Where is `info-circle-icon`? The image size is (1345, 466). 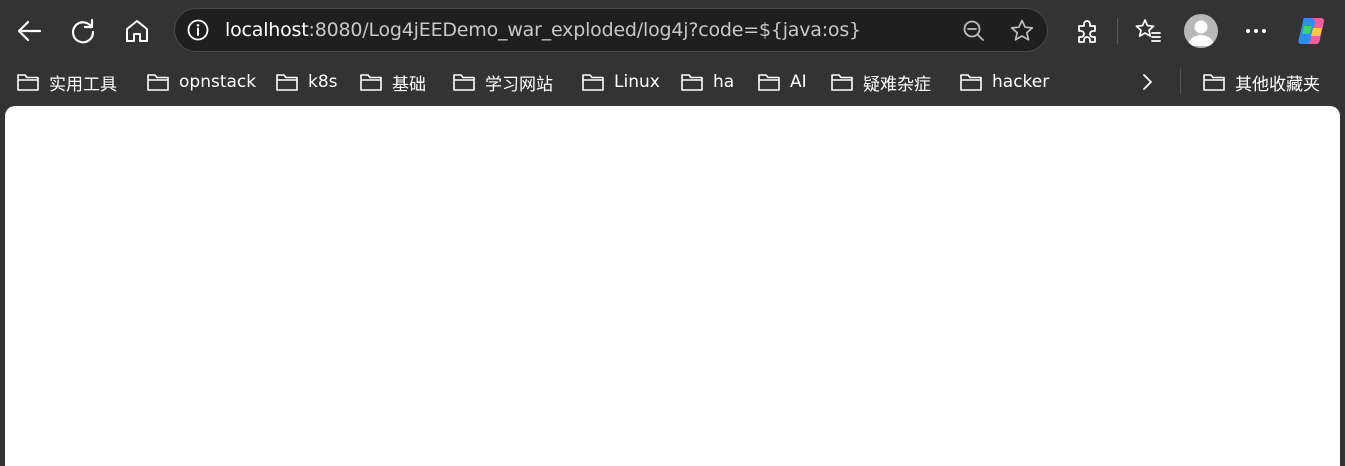 info-circle-icon is located at coordinates (198, 30).